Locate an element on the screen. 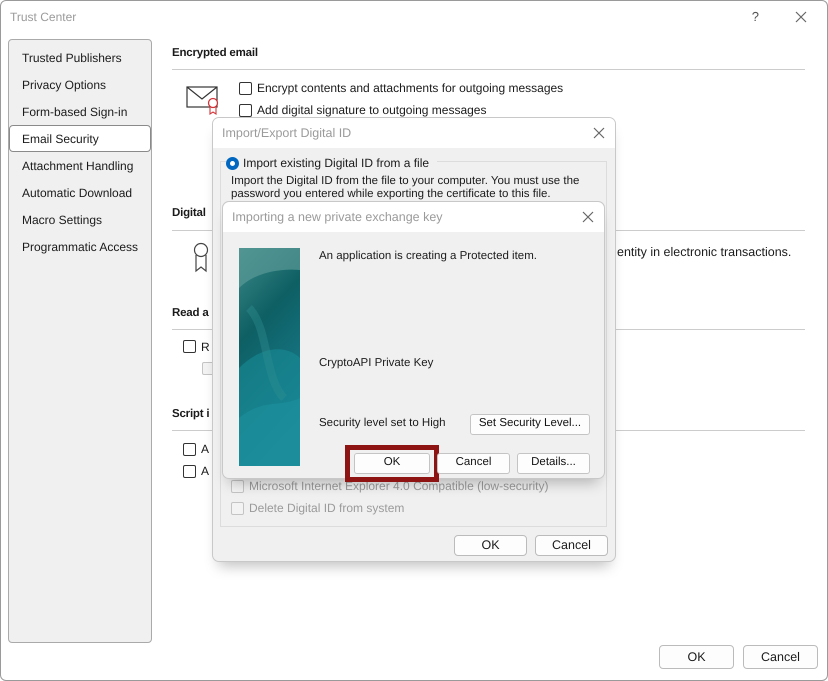 Image resolution: width=828 pixels, height=681 pixels. description-text: Import the Digital ID from the file to your computer. You must use the password you entered while exporting the certificate to this file. is located at coordinates (405, 188).